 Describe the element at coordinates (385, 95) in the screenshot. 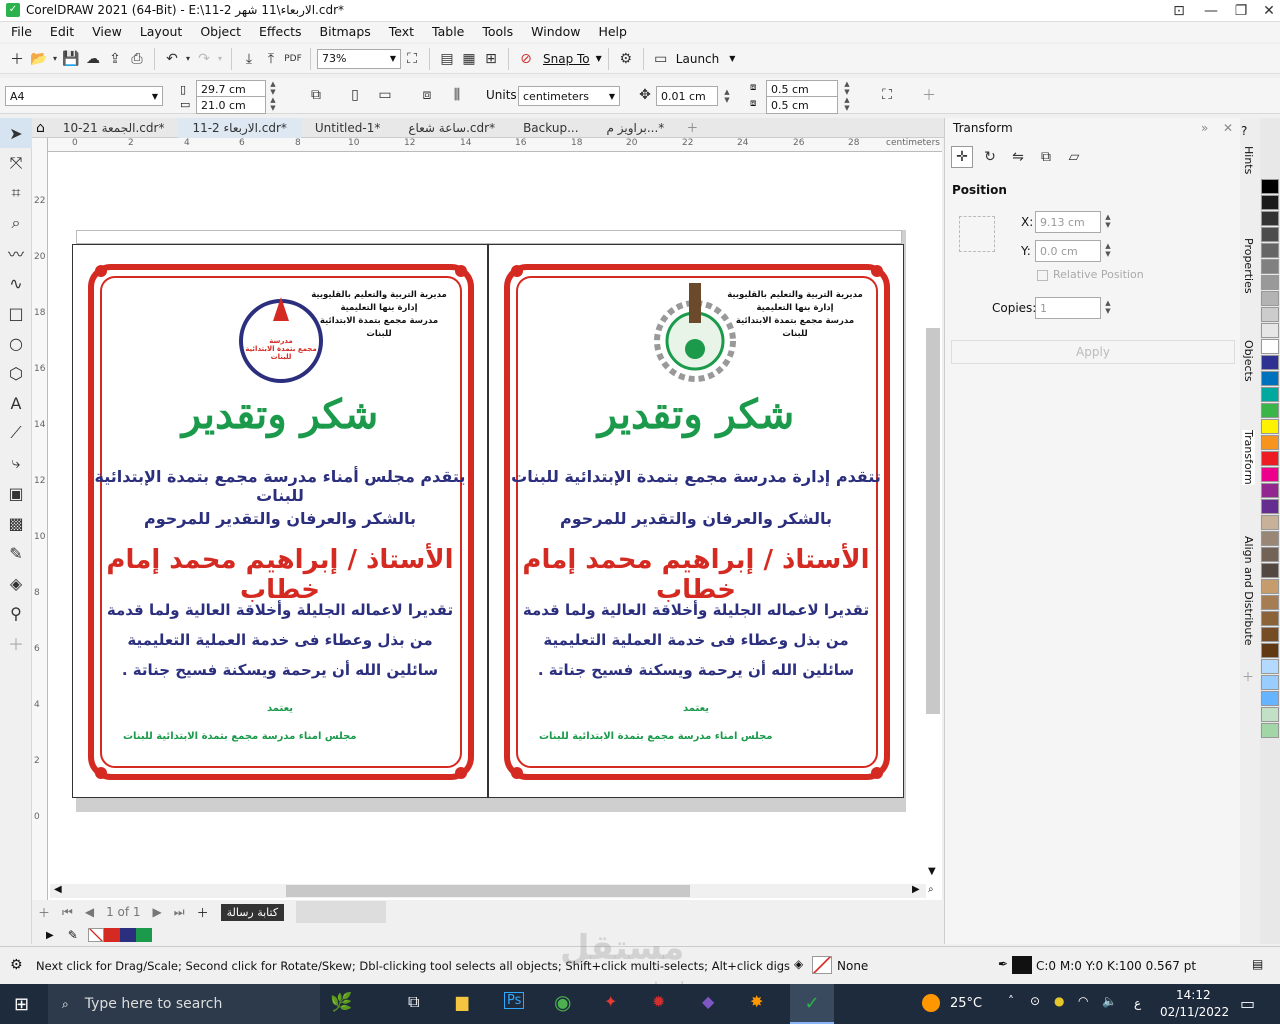

I see `landscape-icon: ▭` at that location.